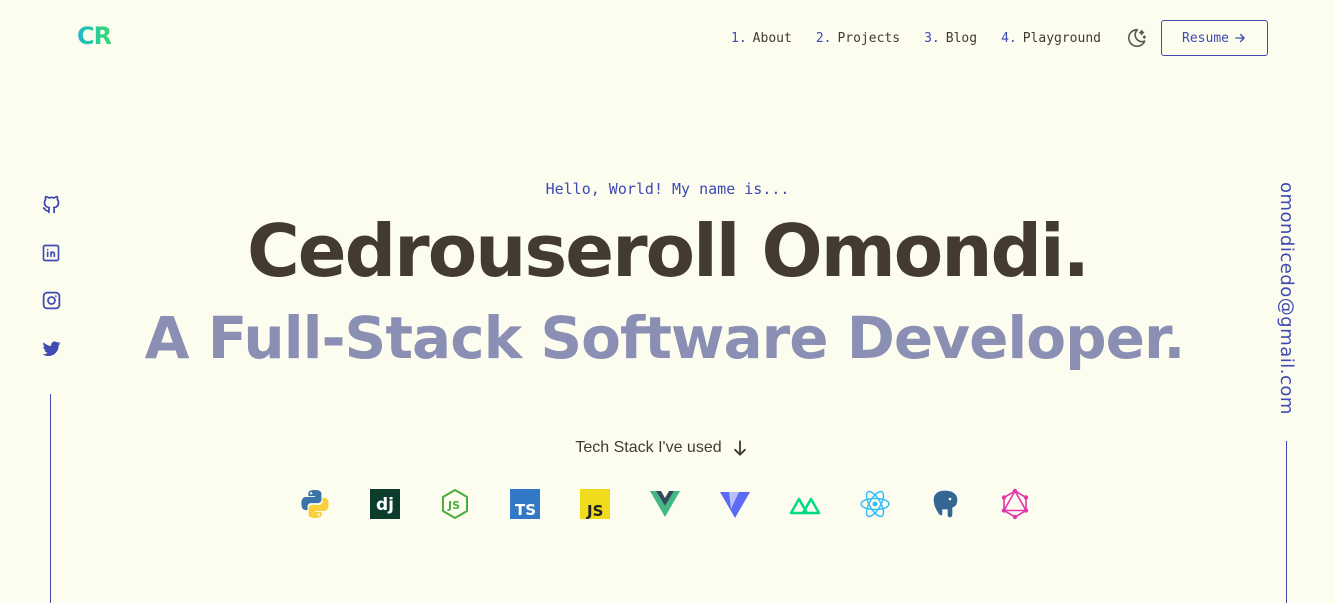 Image resolution: width=1335 pixels, height=603 pixels. Describe the element at coordinates (875, 504) in the screenshot. I see `react-icon` at that location.